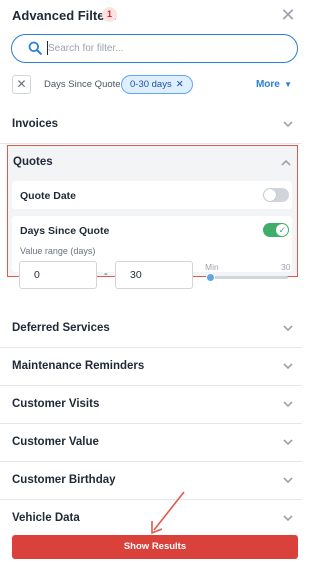 This screenshot has height=562, width=320. I want to click on filter-label: Quote Date, so click(48, 196).